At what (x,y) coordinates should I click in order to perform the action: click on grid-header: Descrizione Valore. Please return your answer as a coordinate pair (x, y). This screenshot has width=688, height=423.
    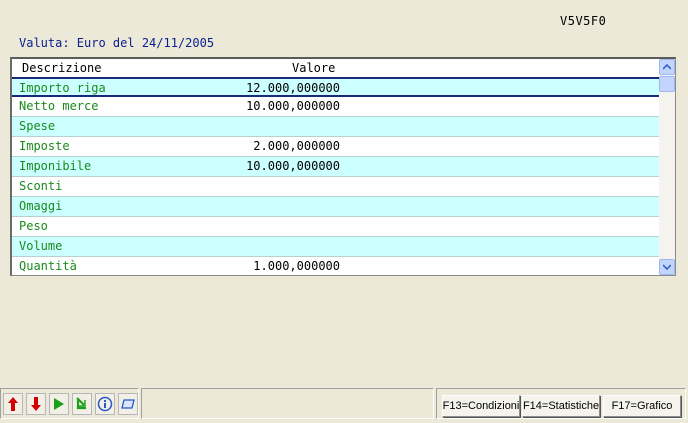
    Looking at the image, I should click on (336, 68).